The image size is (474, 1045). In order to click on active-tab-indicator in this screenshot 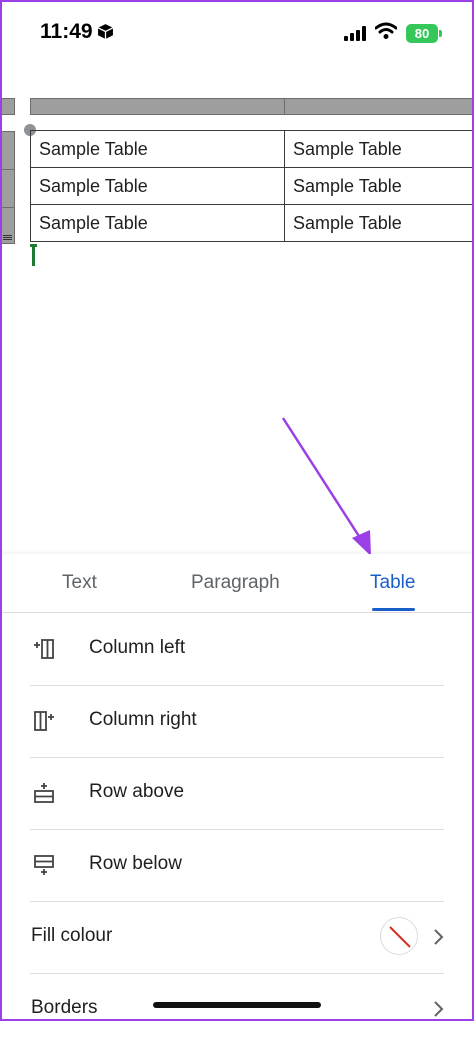, I will do `click(393, 609)`.